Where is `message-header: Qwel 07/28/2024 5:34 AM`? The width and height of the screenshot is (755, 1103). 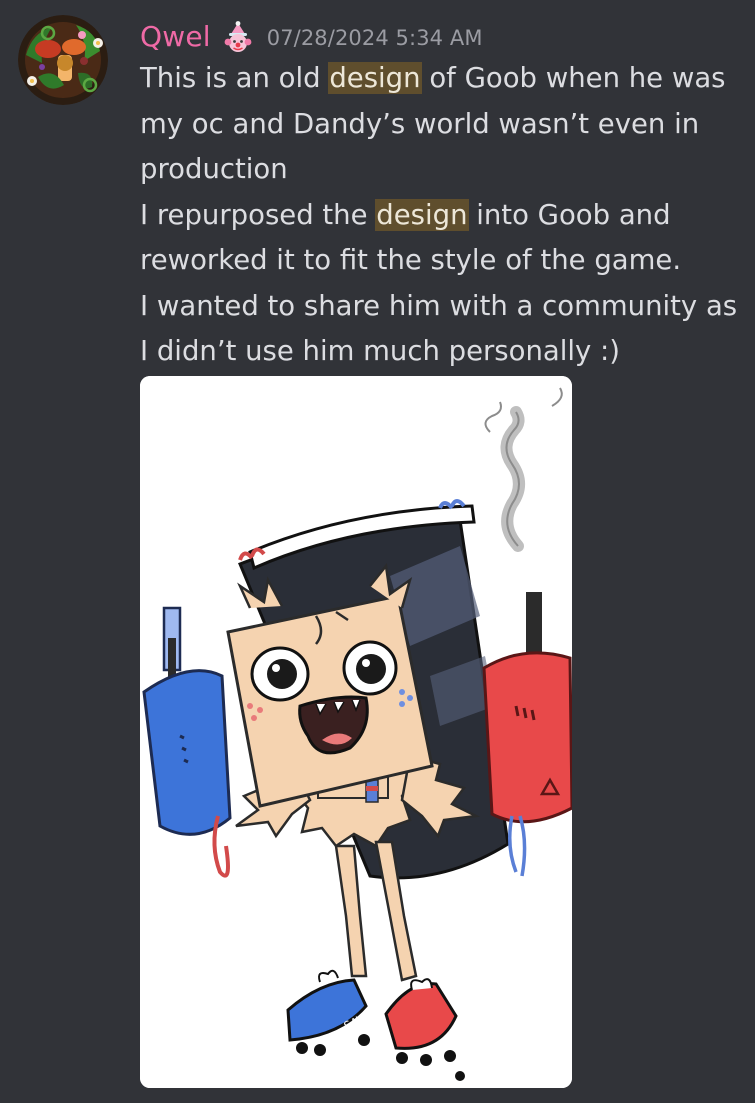
message-header: Qwel 07/28/2024 5:34 AM is located at coordinates (311, 36).